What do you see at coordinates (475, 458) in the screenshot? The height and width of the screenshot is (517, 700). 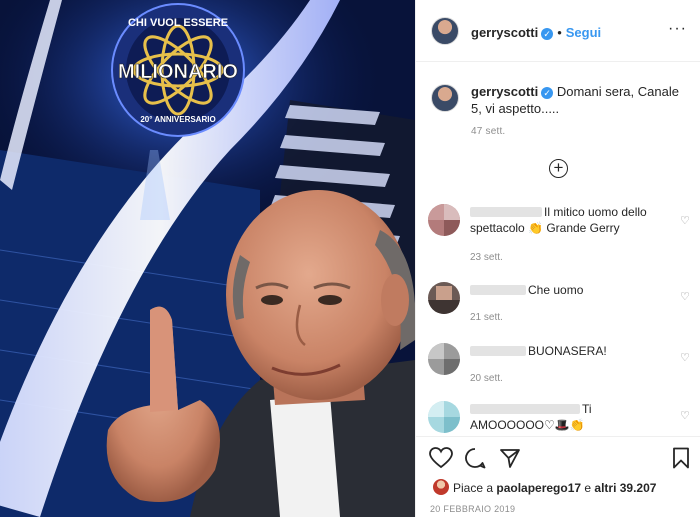 I see `comment-icon` at bounding box center [475, 458].